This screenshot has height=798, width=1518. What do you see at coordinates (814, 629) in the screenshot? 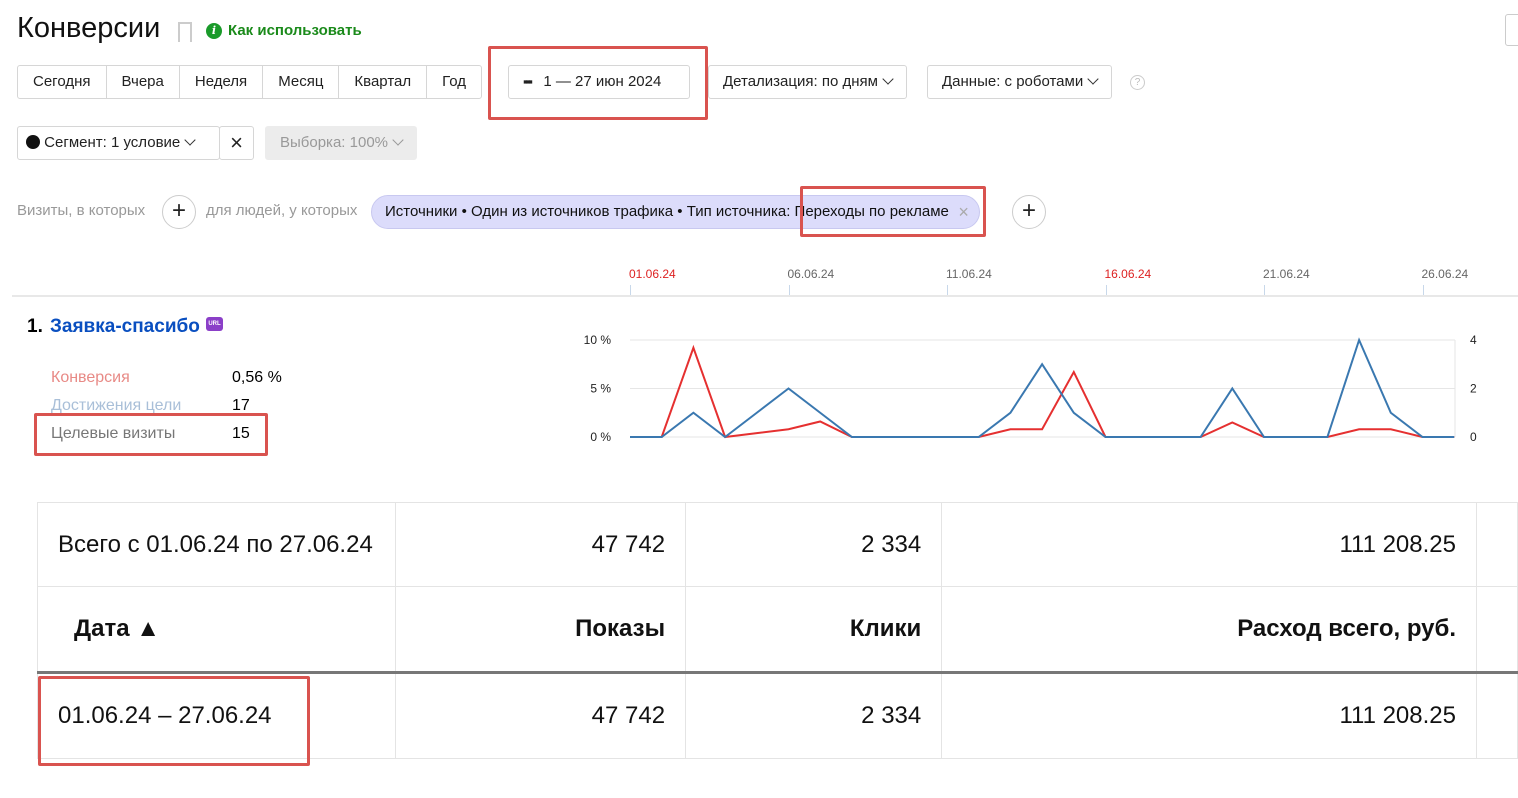
I see `header-clicks: Клики` at bounding box center [814, 629].